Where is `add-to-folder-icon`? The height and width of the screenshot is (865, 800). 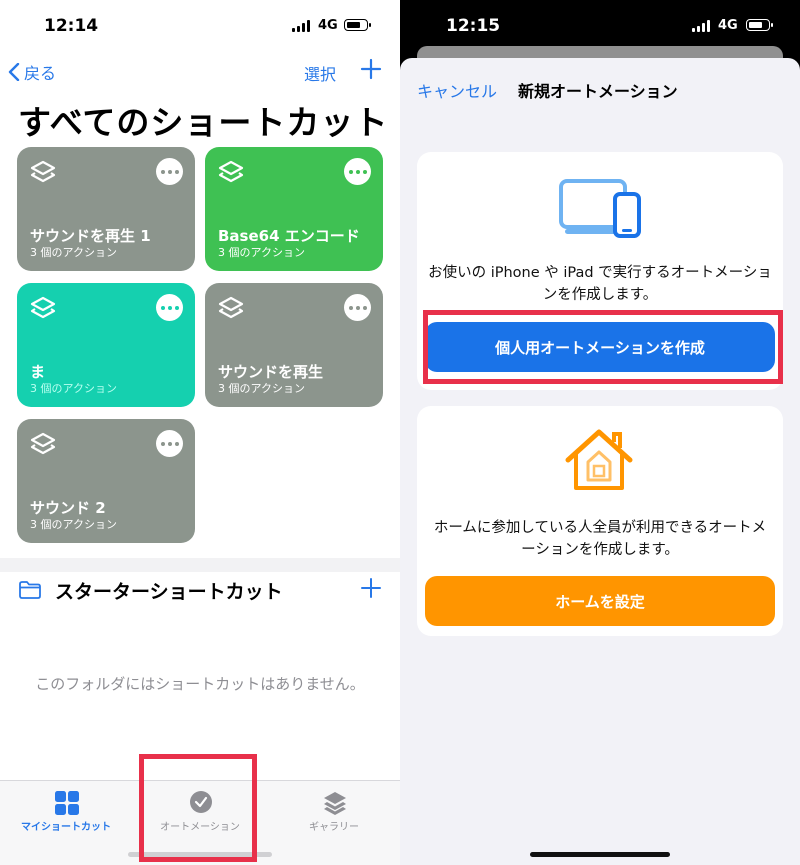 add-to-folder-icon is located at coordinates (371, 588).